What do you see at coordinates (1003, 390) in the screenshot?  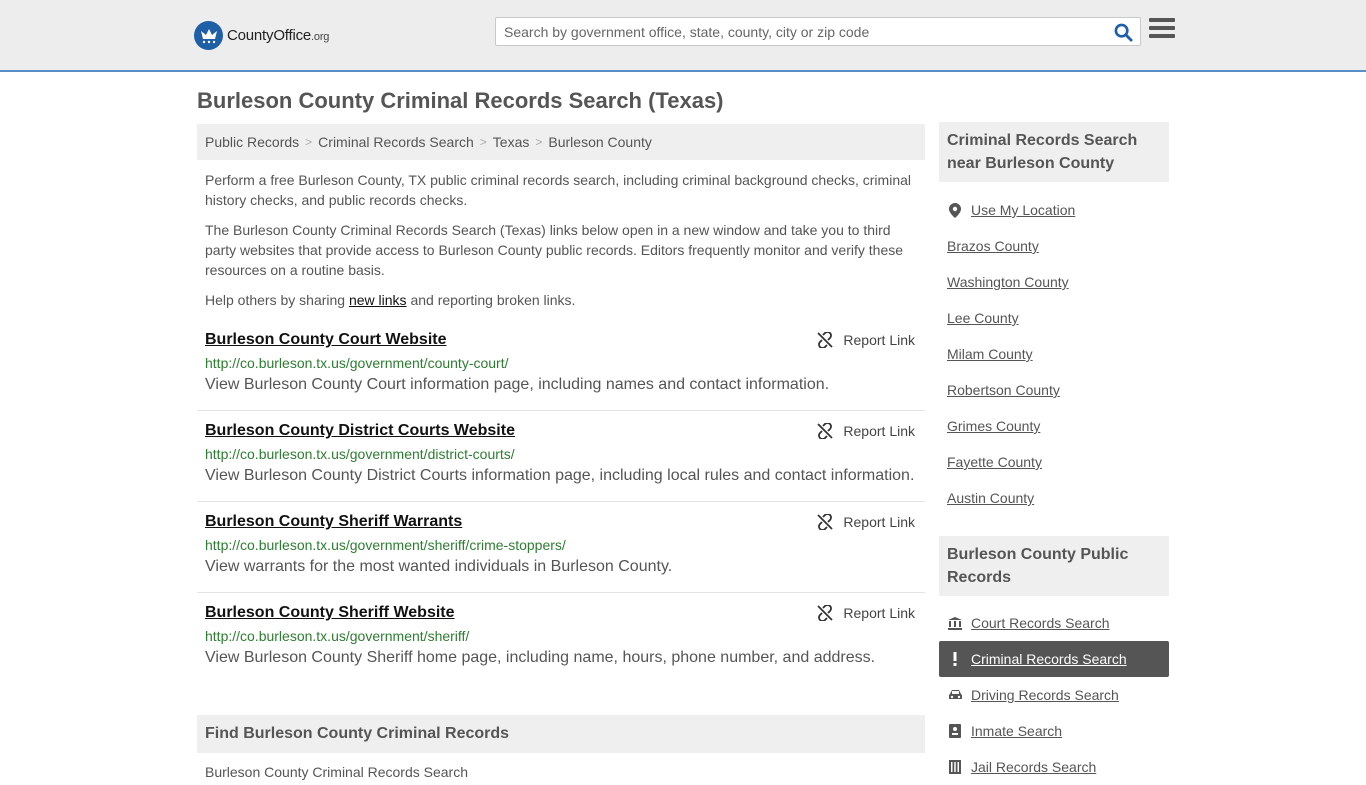 I see `county-link: Robertson County` at bounding box center [1003, 390].